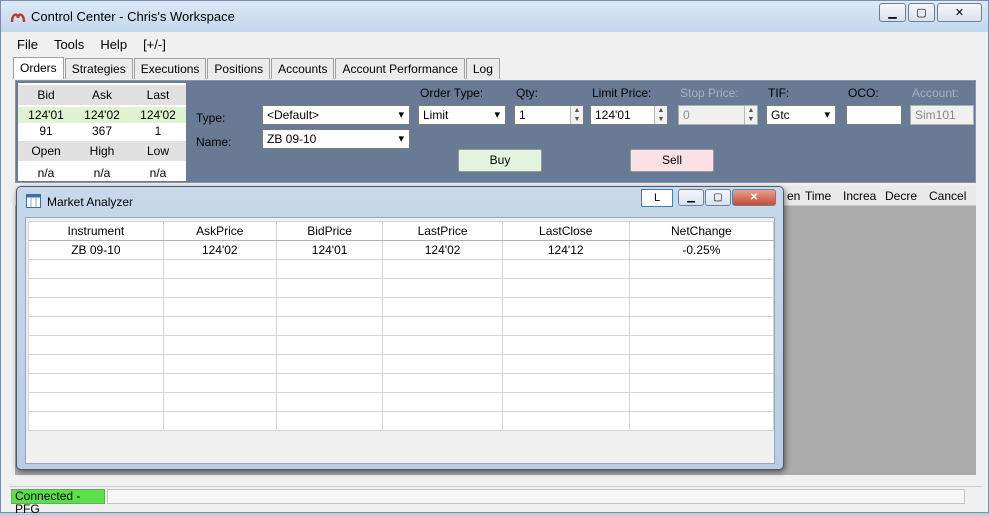 The width and height of the screenshot is (989, 516). Describe the element at coordinates (565, 250) in the screenshot. I see `cell-lastclose: 124'12` at that location.